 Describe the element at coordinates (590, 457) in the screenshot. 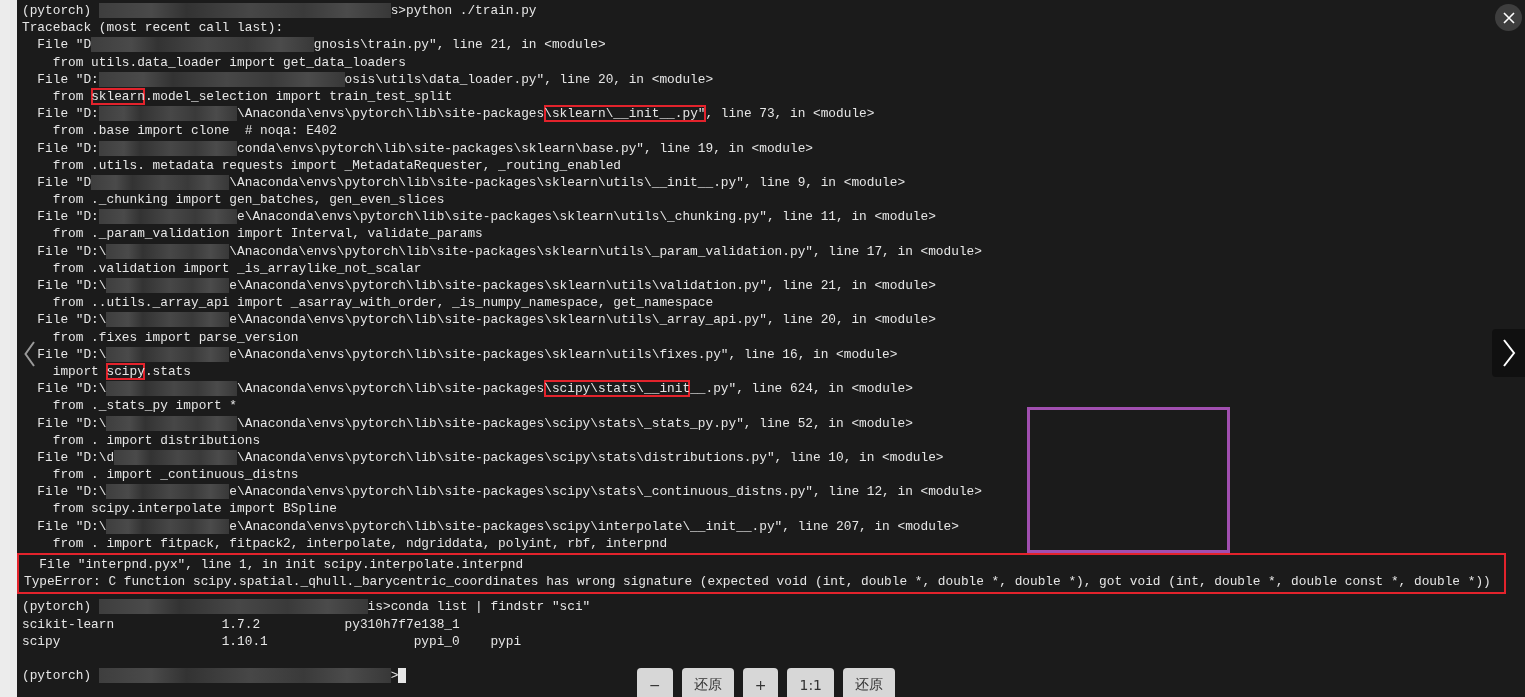

I see `terminal-text: \Anaconda\envs\pytorch\lib\site-packages\scipy\stats\distributions.py", line 10, in <module>` at that location.